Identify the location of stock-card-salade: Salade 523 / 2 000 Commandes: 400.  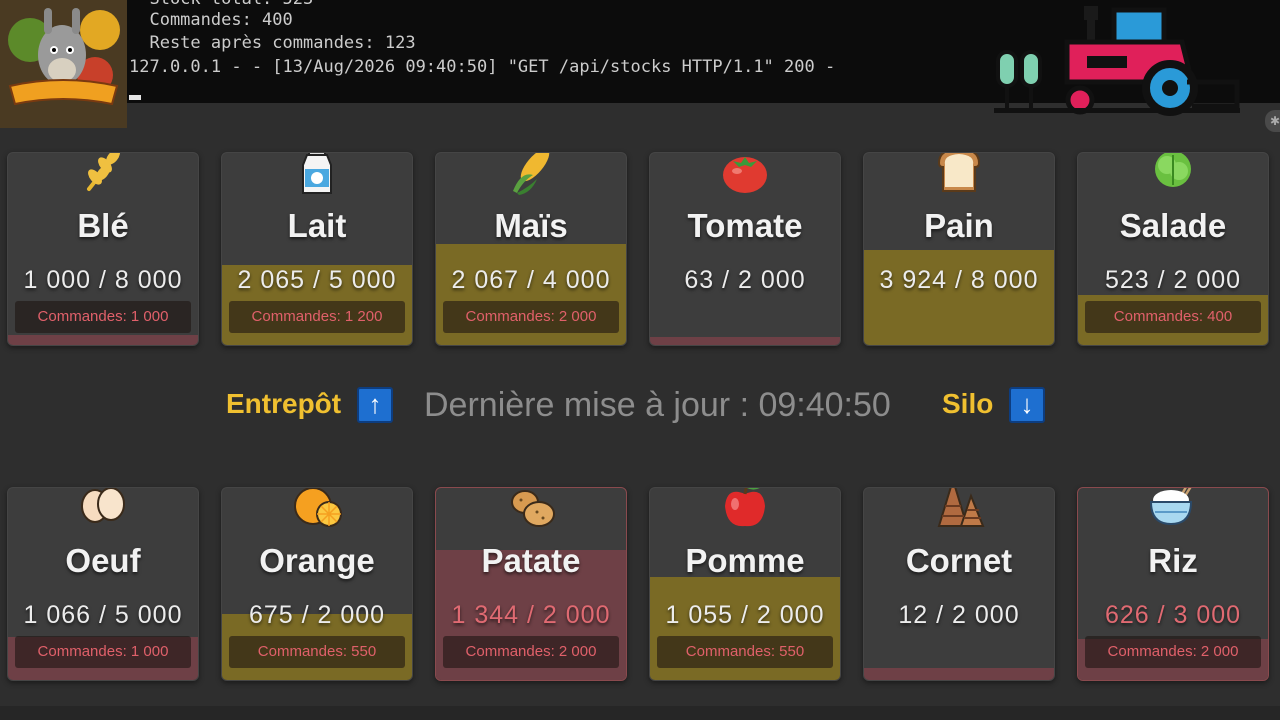
(1173, 249).